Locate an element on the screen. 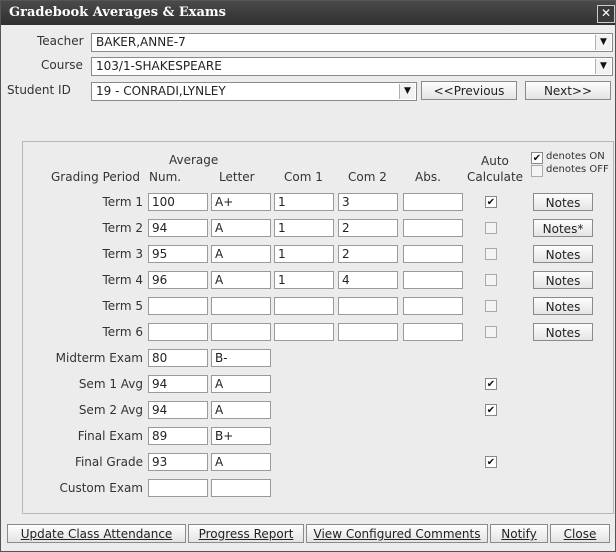 The height and width of the screenshot is (552, 616). summary-letter-input is located at coordinates (241, 488).